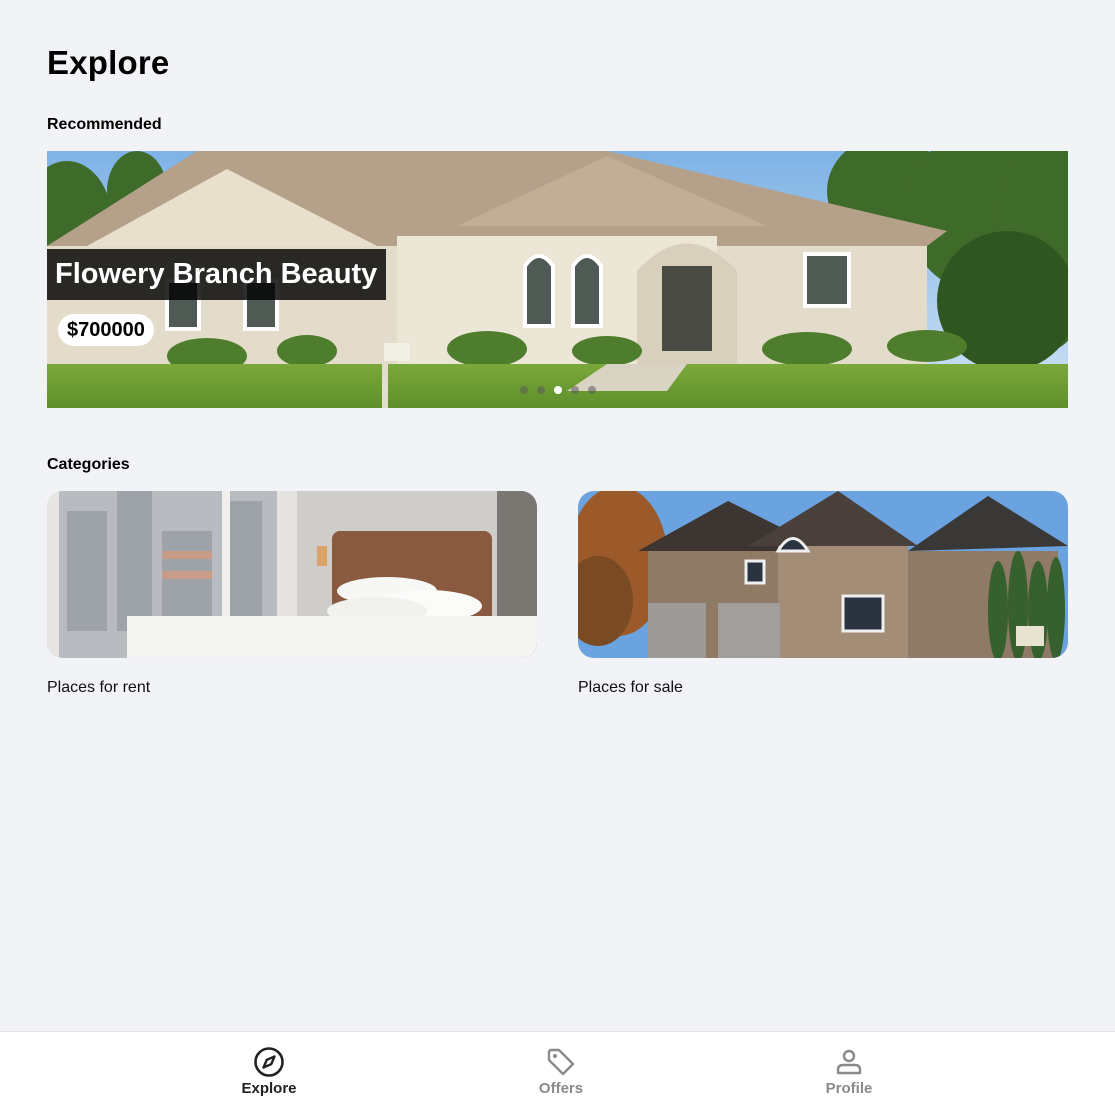  What do you see at coordinates (88, 464) in the screenshot?
I see `categories-section-title: Categories` at bounding box center [88, 464].